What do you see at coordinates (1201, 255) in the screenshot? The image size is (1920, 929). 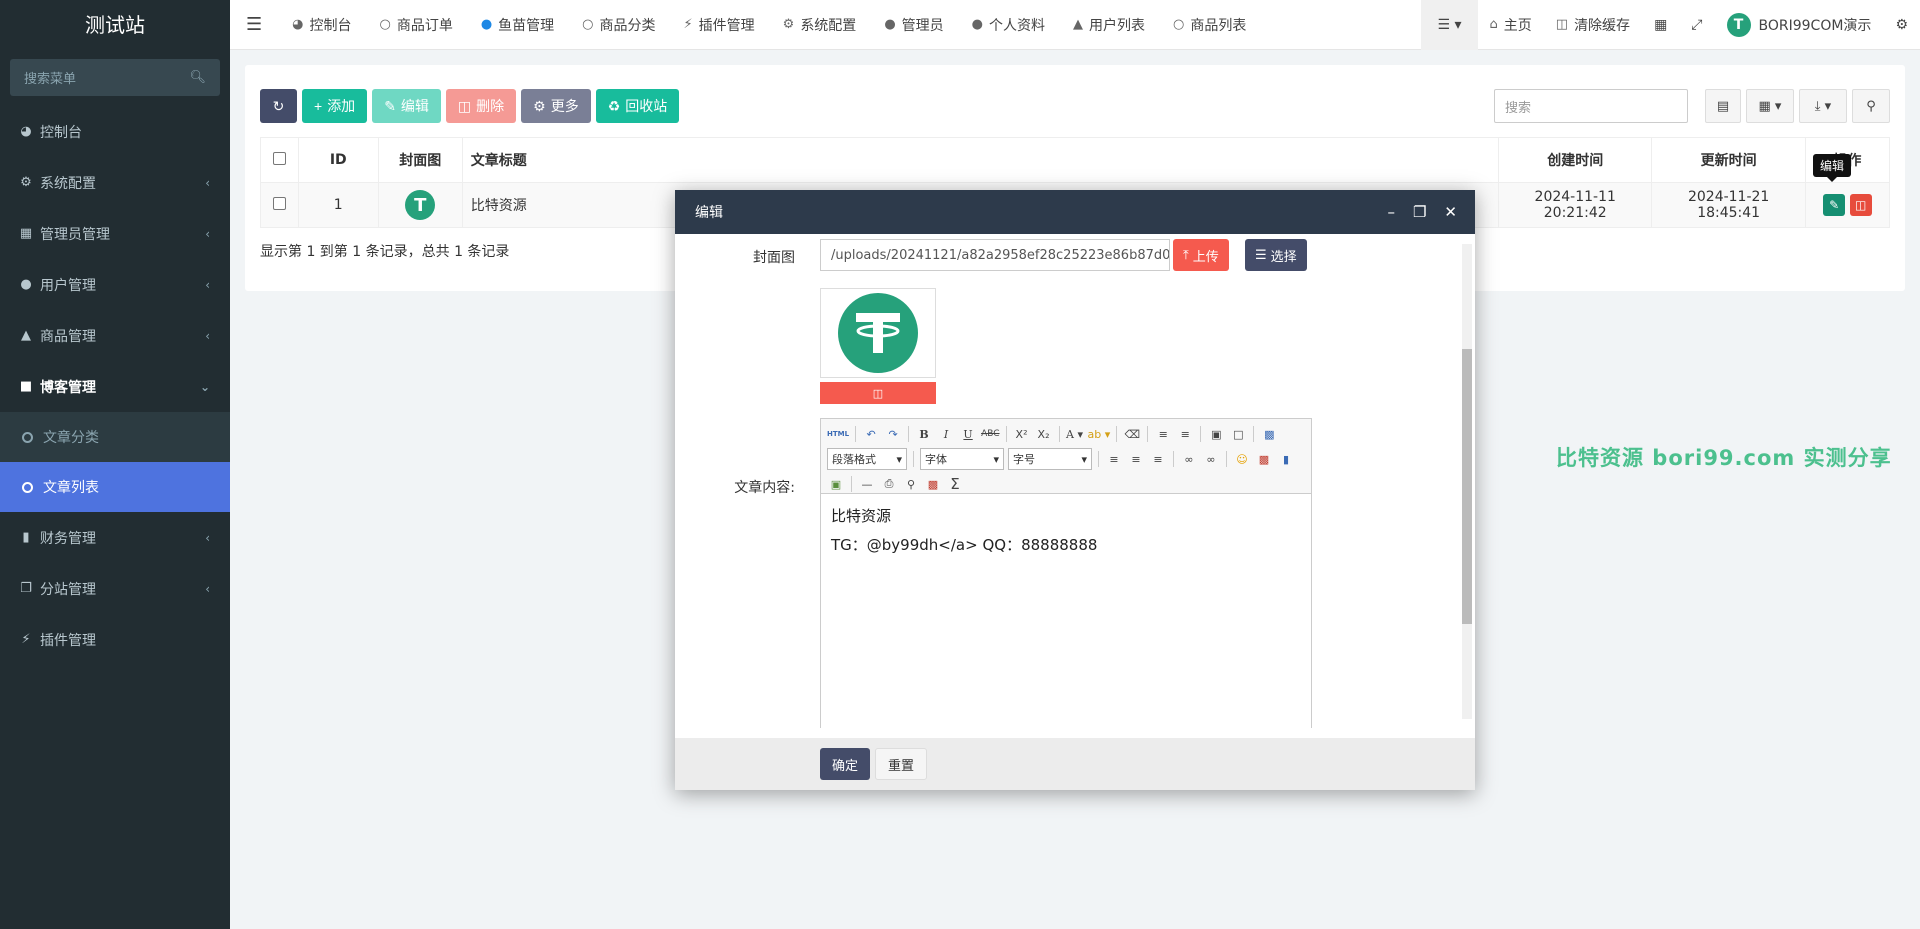 I see `upload-button: ⤒ 上传` at bounding box center [1201, 255].